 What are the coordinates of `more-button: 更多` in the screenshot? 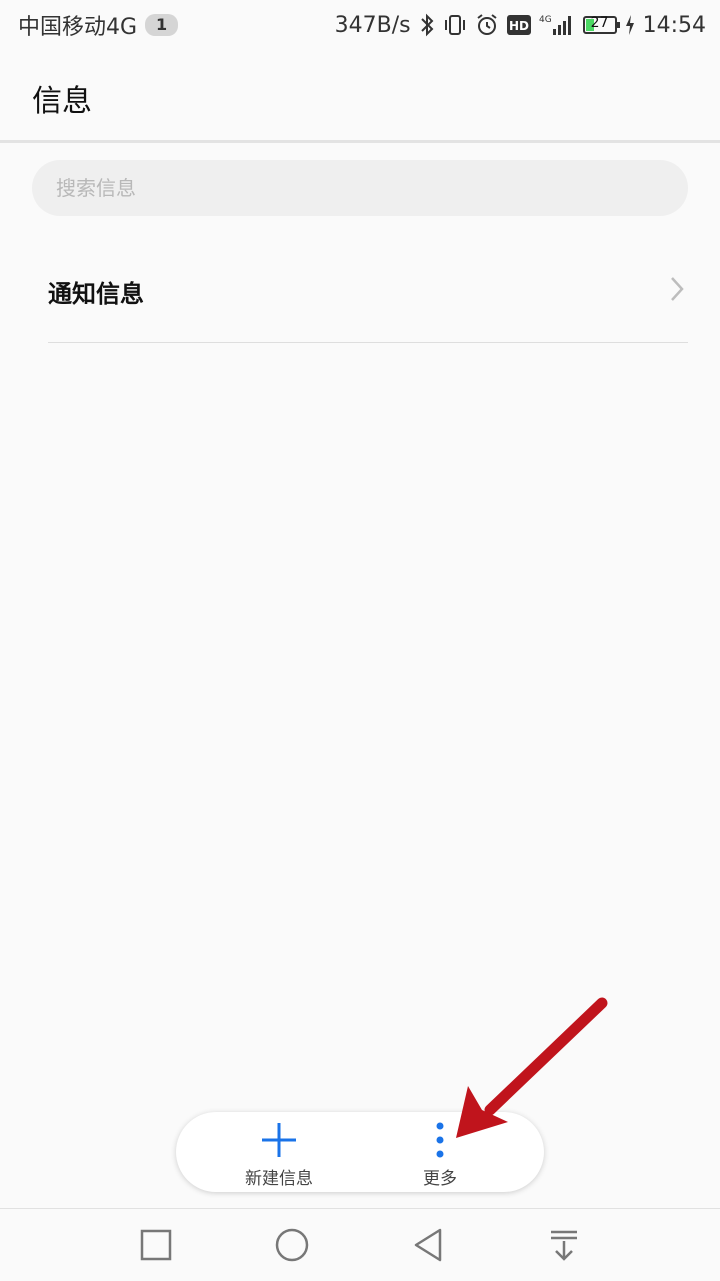 It's located at (440, 1152).